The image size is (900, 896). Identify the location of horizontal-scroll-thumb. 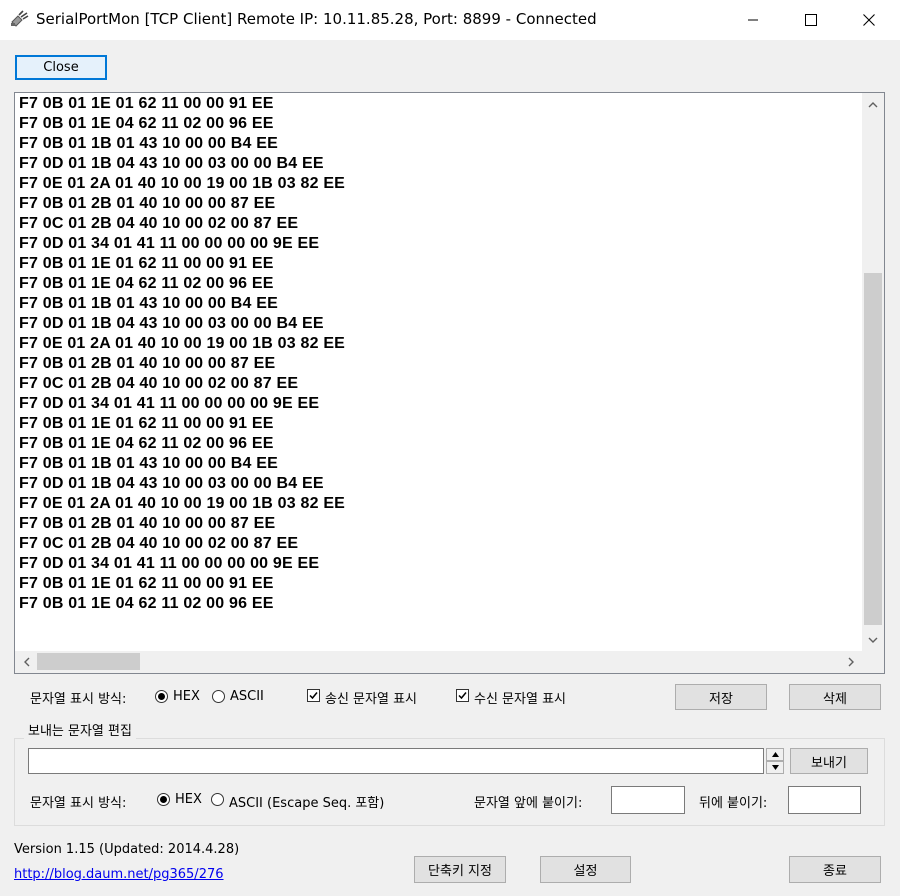
(88, 661).